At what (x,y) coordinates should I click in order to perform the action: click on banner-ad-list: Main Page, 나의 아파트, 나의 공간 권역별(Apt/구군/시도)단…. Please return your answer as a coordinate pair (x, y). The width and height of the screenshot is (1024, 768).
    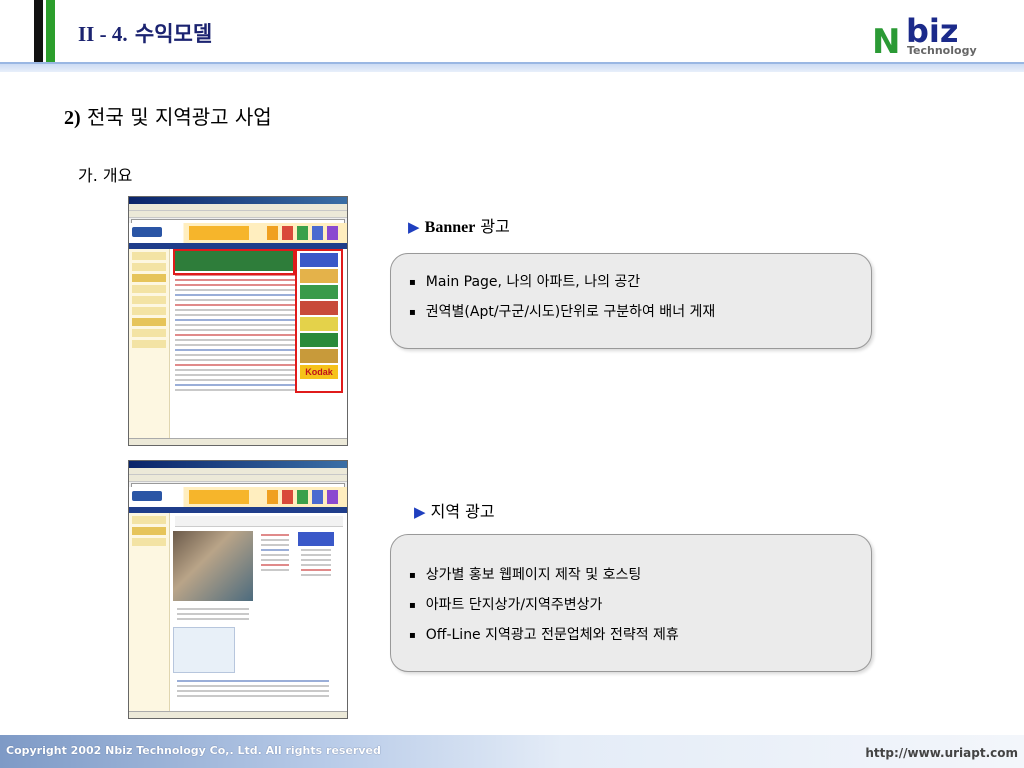
    Looking at the image, I should click on (562, 298).